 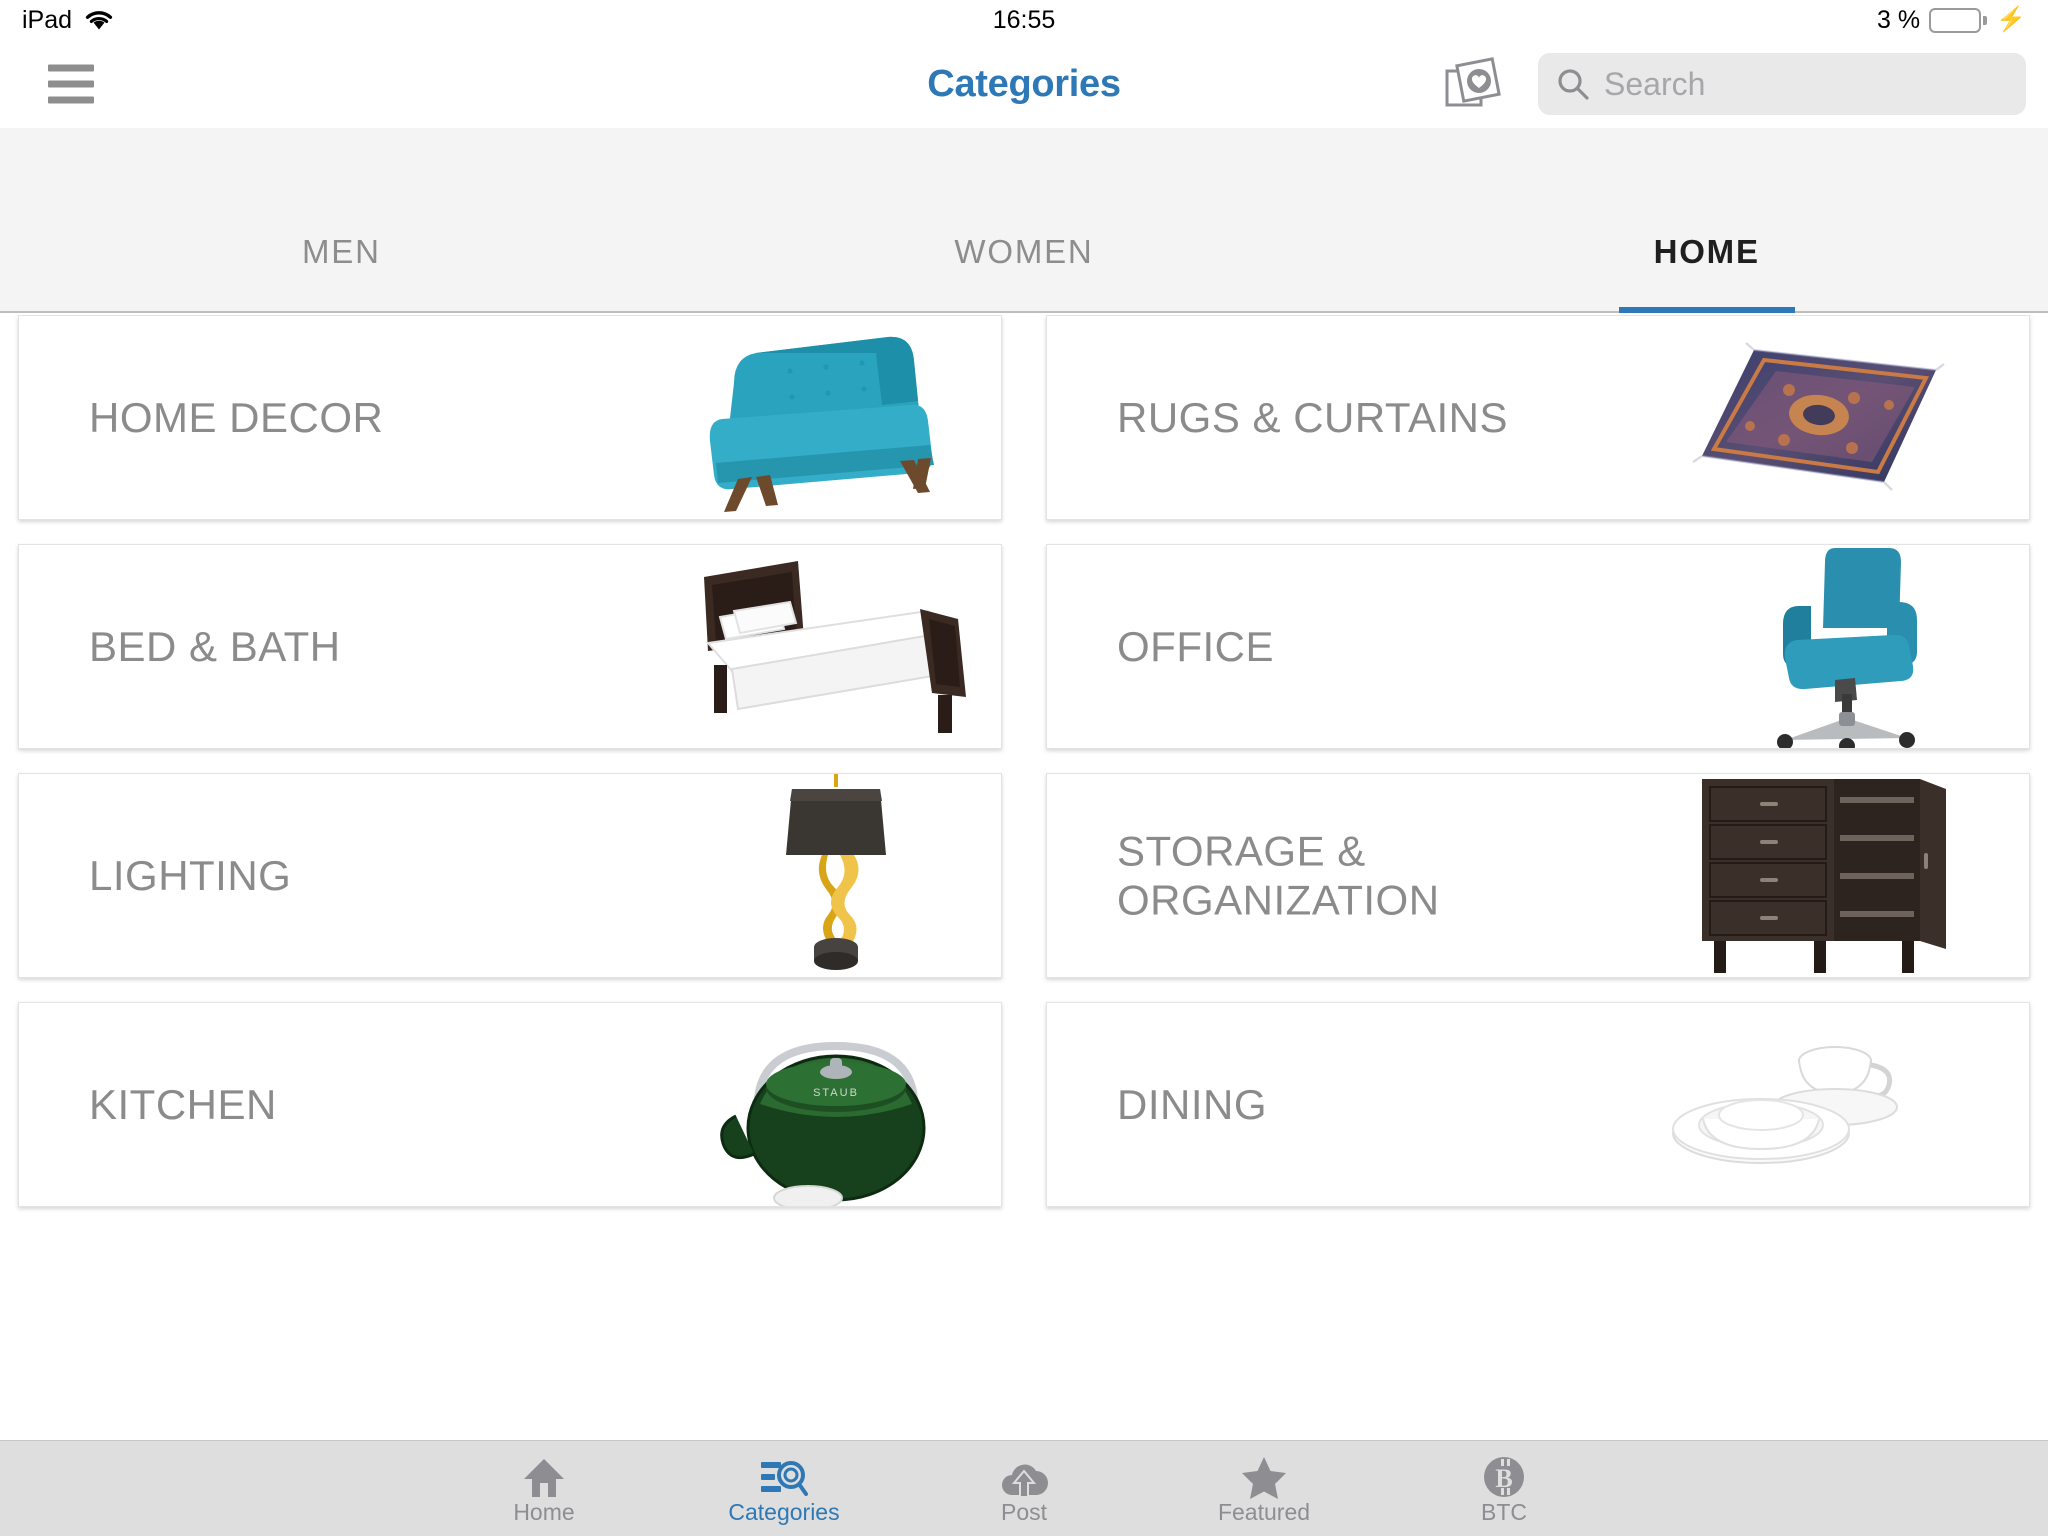 I want to click on category-card-label: DINING, so click(x=1192, y=1104).